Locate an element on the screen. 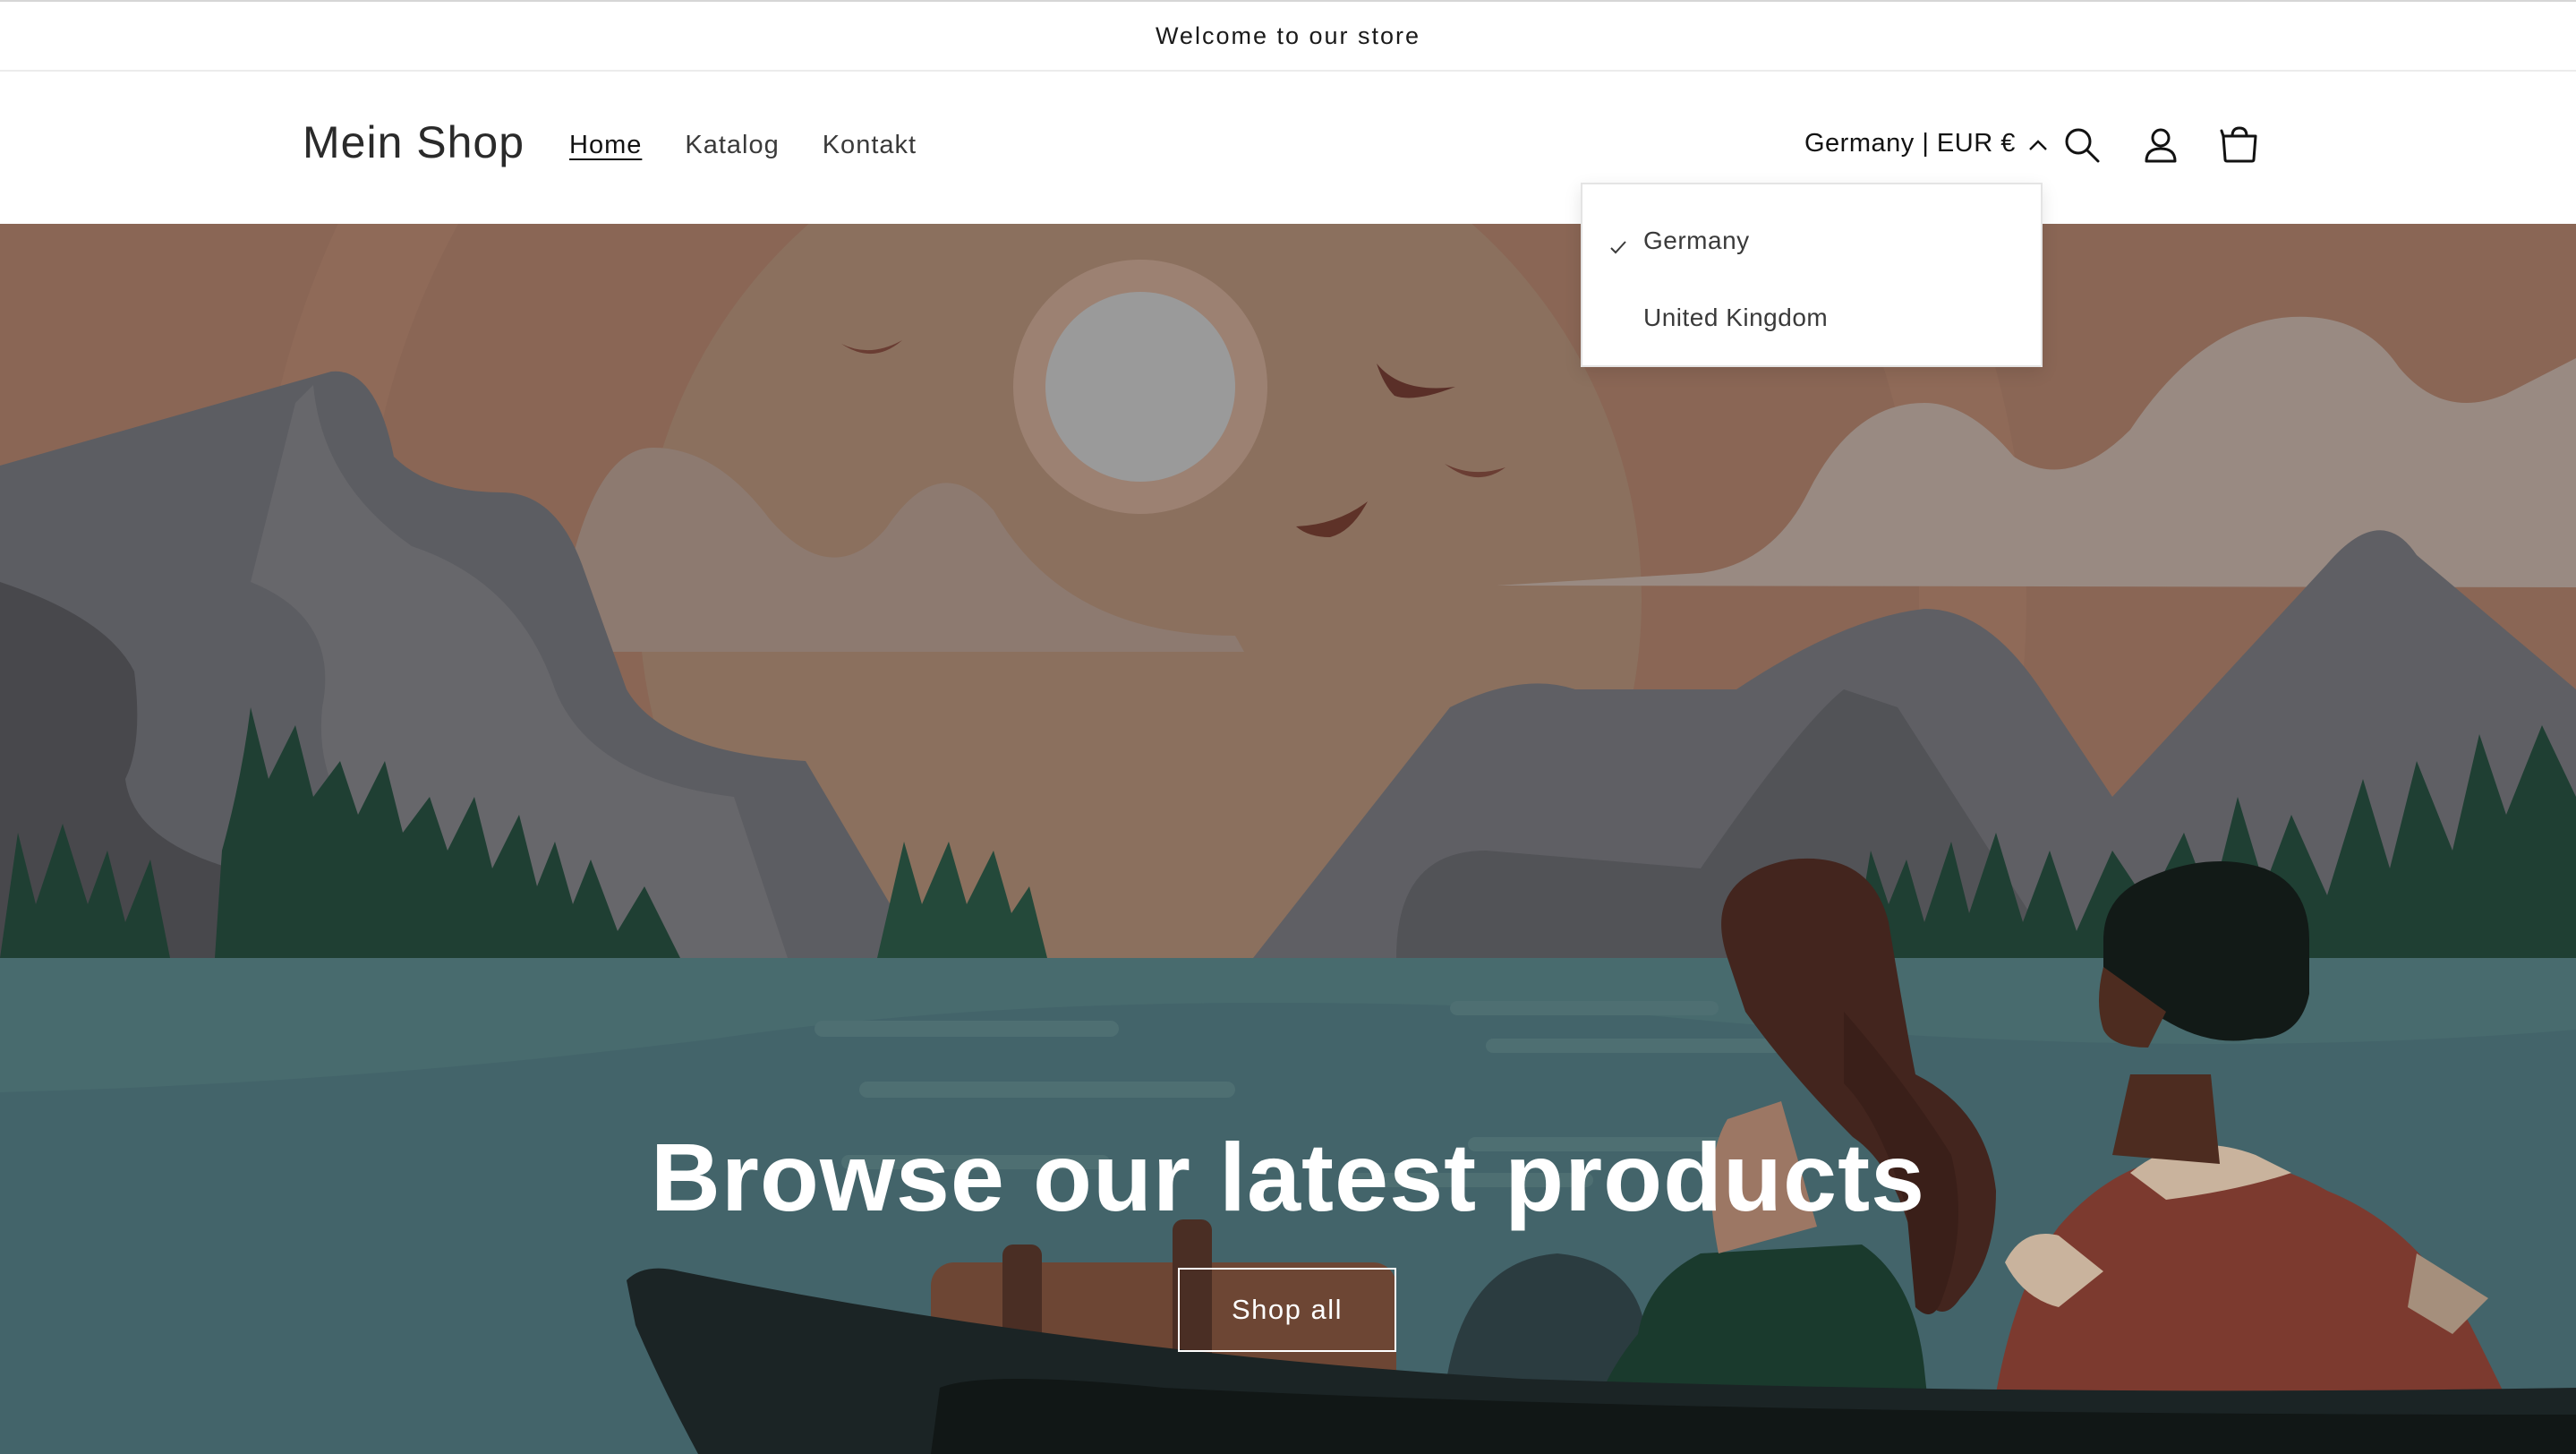  country-currency-selector: Germany | EUR € is located at coordinates (1926, 143).